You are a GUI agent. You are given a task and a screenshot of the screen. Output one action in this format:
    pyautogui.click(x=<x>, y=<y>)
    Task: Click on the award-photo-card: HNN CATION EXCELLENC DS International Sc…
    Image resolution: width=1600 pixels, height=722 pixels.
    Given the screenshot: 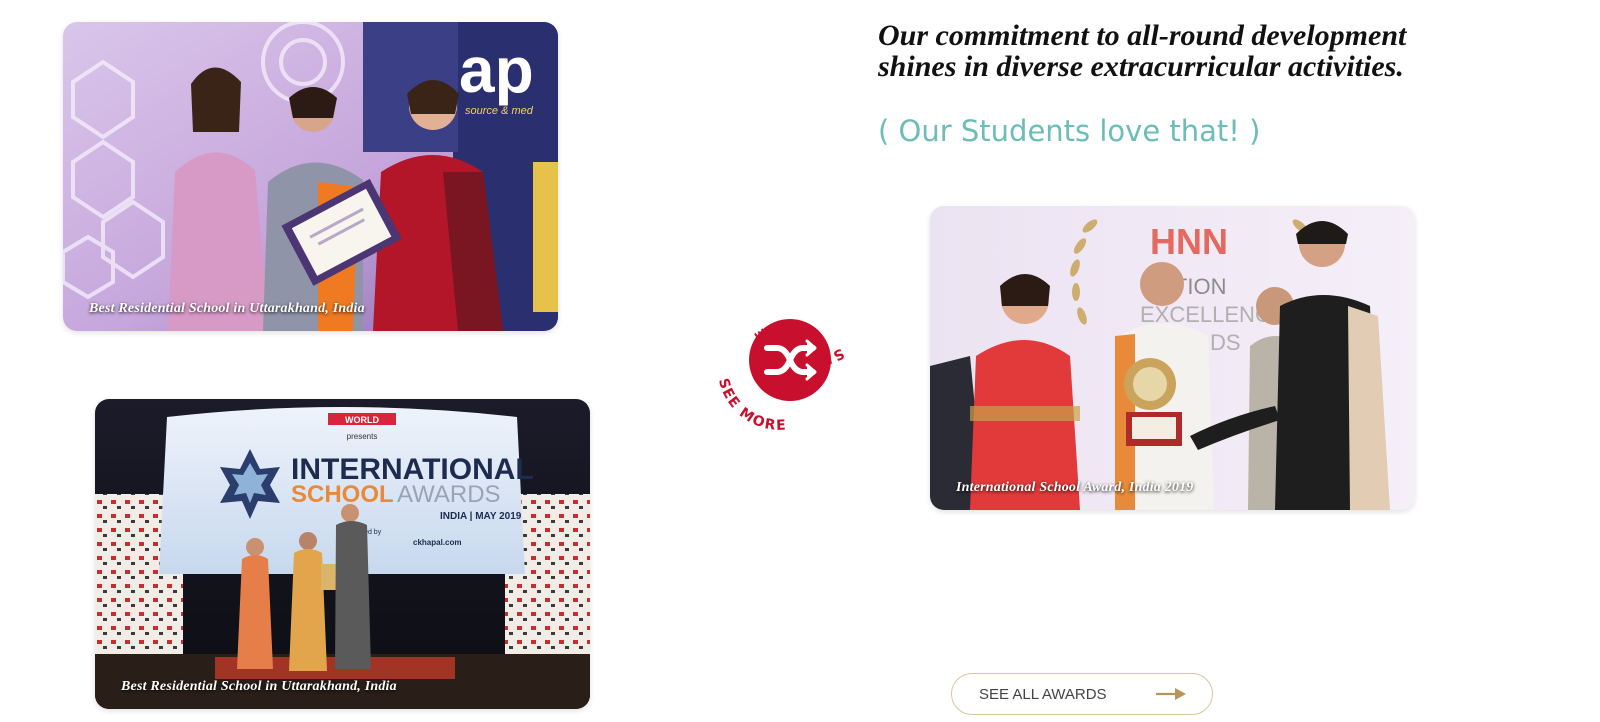 What is the action you would take?
    pyautogui.click(x=1172, y=358)
    